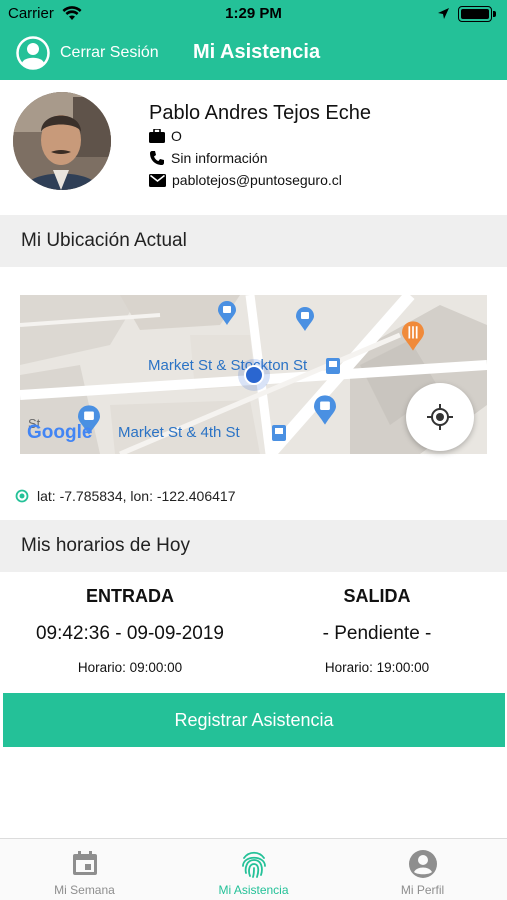 Image resolution: width=507 pixels, height=900 pixels. Describe the element at coordinates (377, 667) in the screenshot. I see `exit-scheduled: Horario: 19:00:00` at that location.